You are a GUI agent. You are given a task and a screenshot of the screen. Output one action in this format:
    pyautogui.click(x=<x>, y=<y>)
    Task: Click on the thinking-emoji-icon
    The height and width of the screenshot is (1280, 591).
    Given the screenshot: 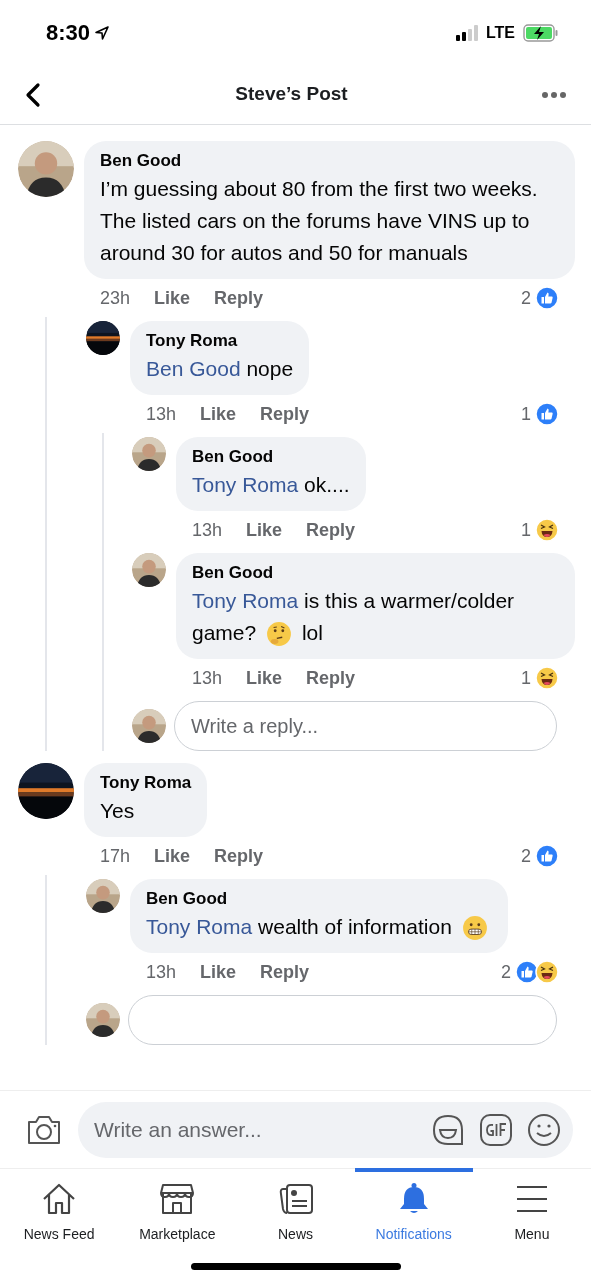 What is the action you would take?
    pyautogui.click(x=279, y=634)
    